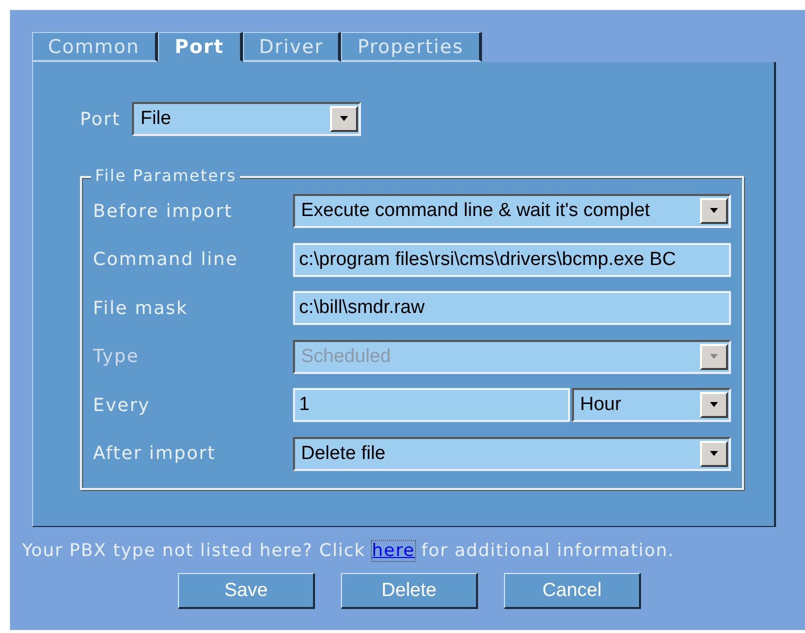  I want to click on tab: Common, so click(95, 47).